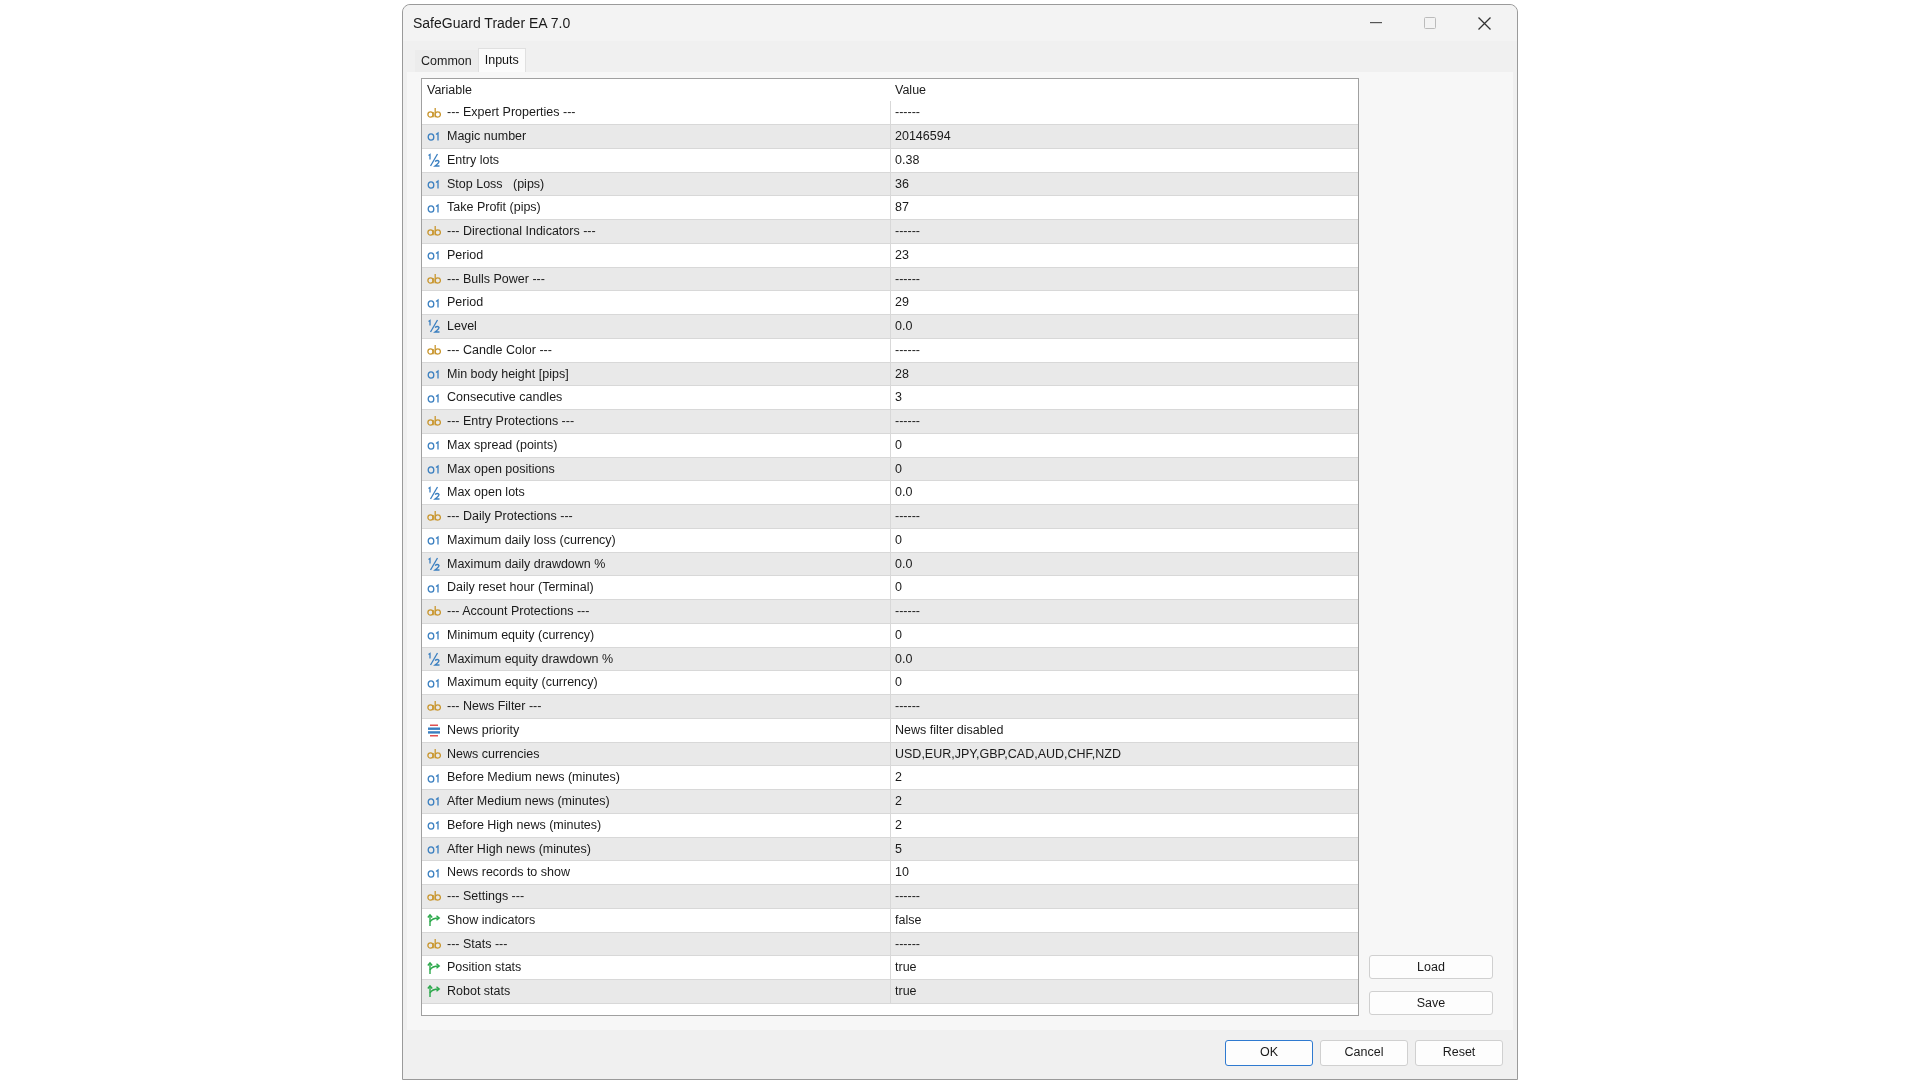 The image size is (1920, 1080). What do you see at coordinates (1431, 967) in the screenshot?
I see `side-button: Load` at bounding box center [1431, 967].